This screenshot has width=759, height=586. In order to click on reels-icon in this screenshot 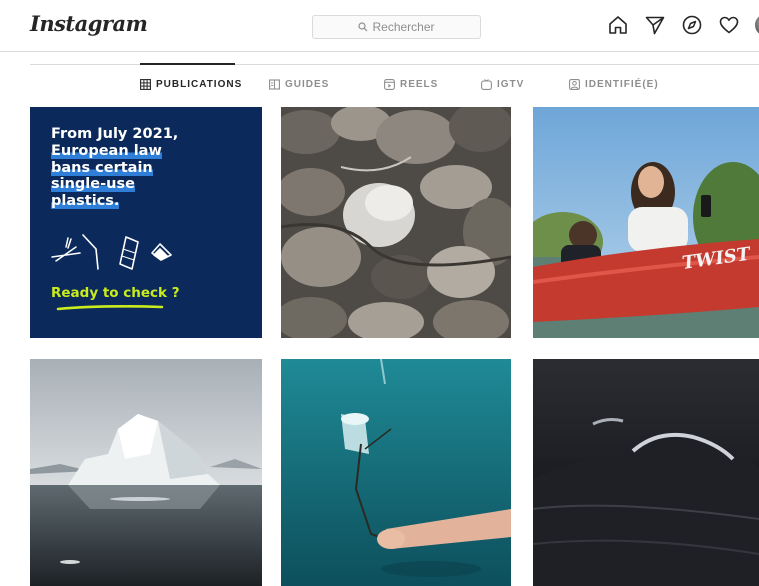, I will do `click(389, 84)`.